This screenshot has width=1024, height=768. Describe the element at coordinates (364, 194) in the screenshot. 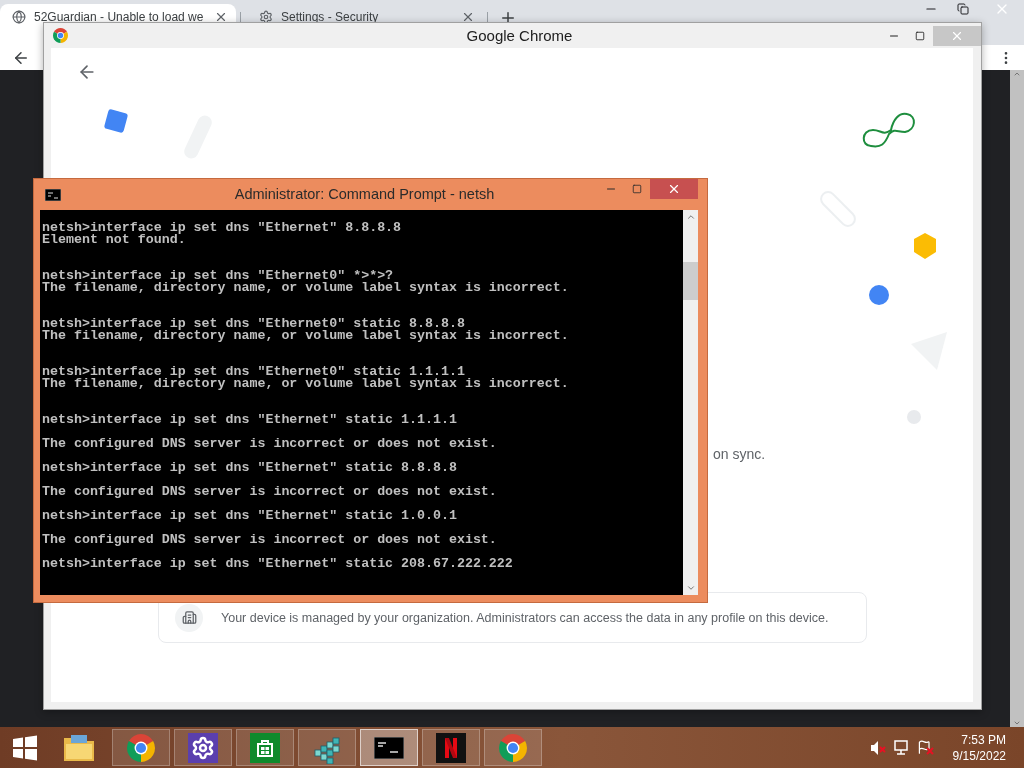

I see `window-title: Administrator: Command Prompt - netsh` at that location.